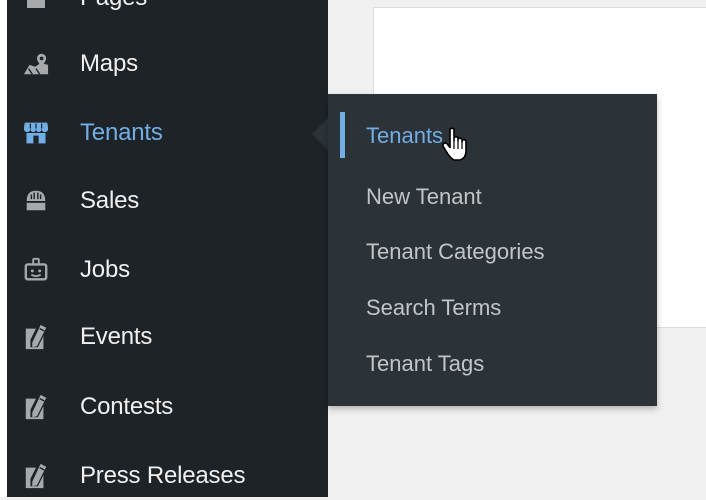 The width and height of the screenshot is (706, 500). I want to click on sidebar-item-contests: Contests, so click(167, 407).